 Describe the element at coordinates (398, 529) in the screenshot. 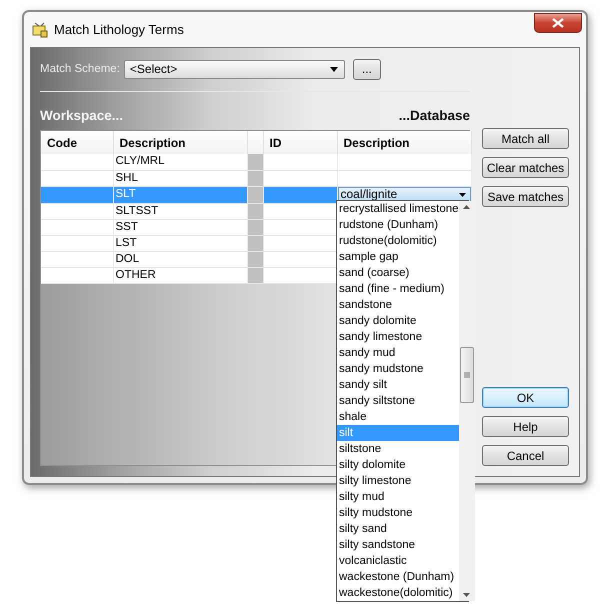

I see `dropdown-option: silty sand` at that location.